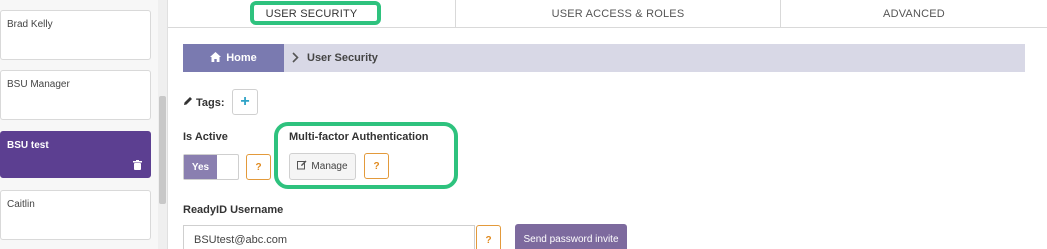 The image size is (1047, 249). I want to click on breadcrumb-home-label: Home, so click(241, 58).